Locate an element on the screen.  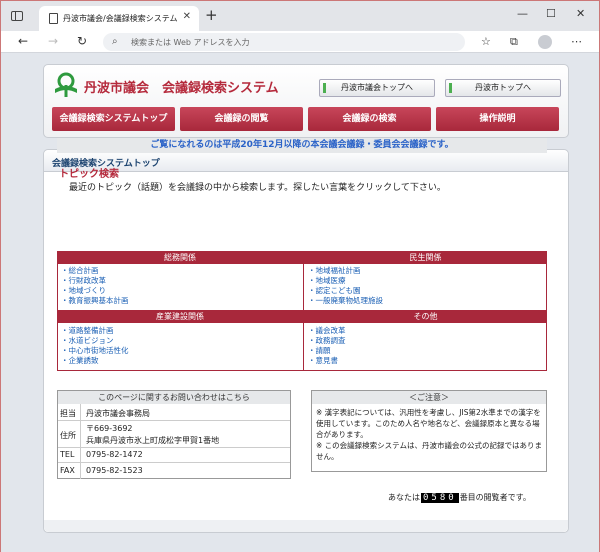
caution-note: ※ この会議録検索システムは、丹波市議会の公式の記録ではありません。 is located at coordinates (429, 451).